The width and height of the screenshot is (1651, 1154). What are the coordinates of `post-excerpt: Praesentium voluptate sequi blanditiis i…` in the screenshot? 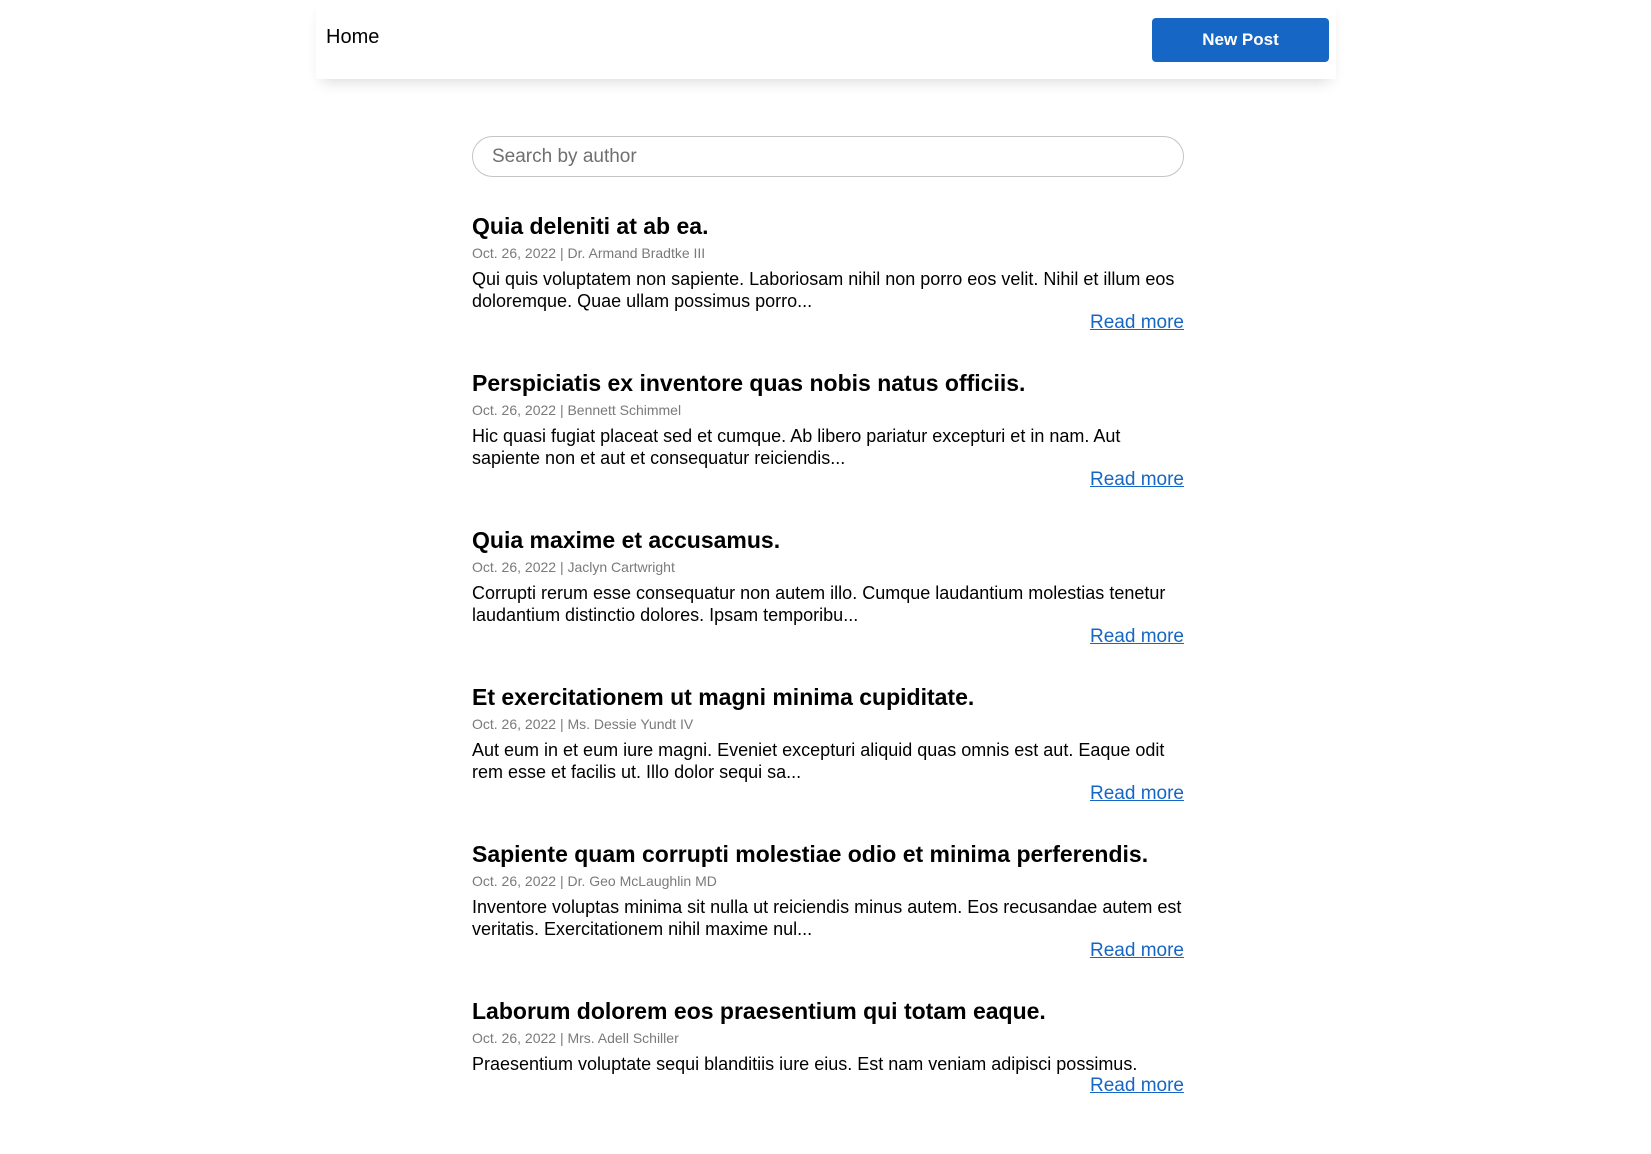 It's located at (805, 1064).